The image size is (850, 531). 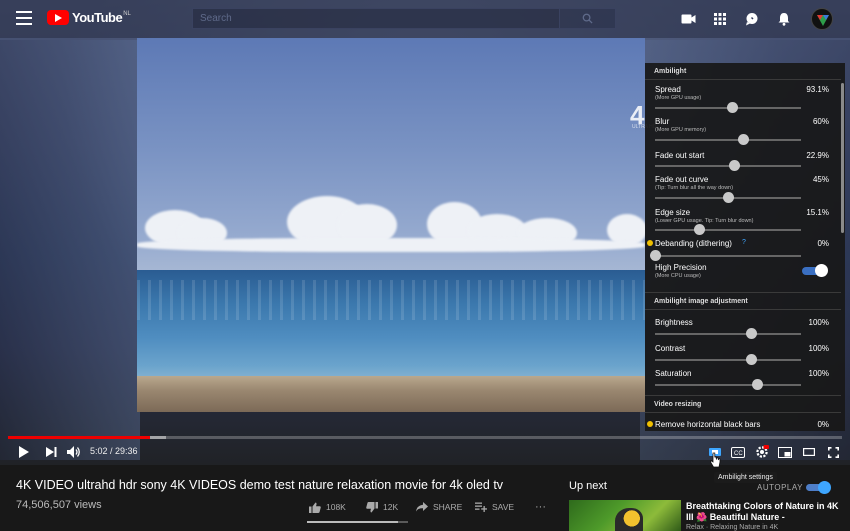 What do you see at coordinates (784, 19) in the screenshot?
I see `notifications-icon` at bounding box center [784, 19].